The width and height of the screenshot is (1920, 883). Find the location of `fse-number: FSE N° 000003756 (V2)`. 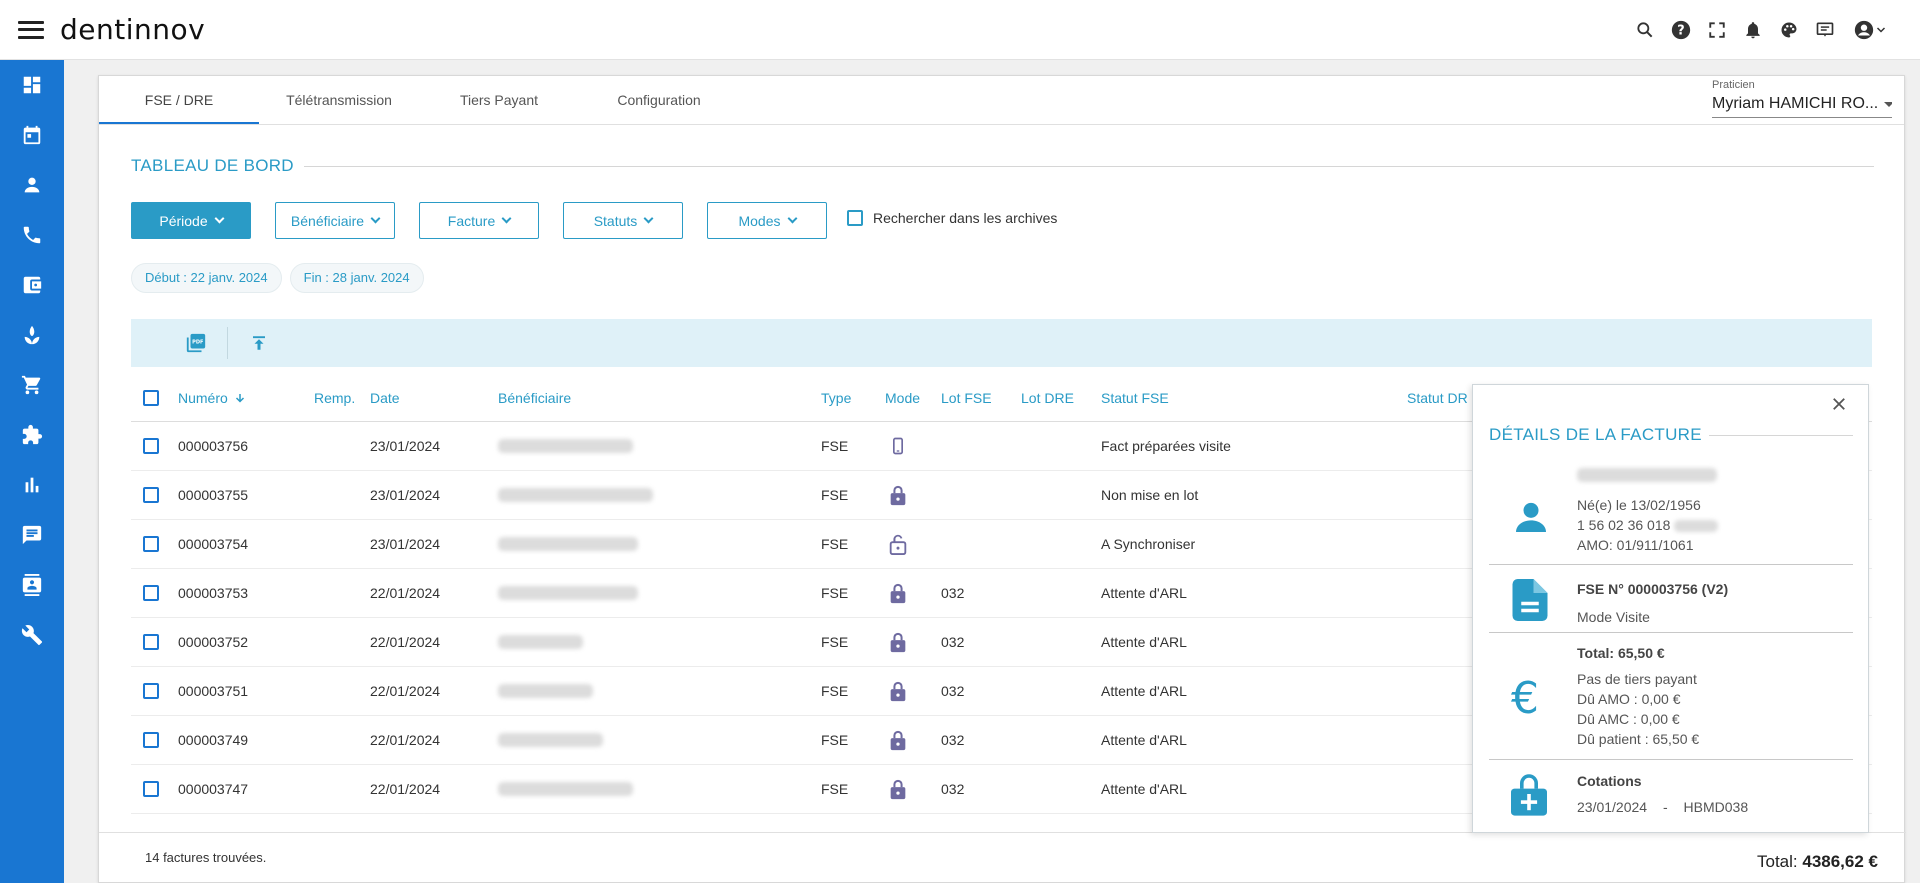

fse-number: FSE N° 000003756 (V2) is located at coordinates (1653, 589).